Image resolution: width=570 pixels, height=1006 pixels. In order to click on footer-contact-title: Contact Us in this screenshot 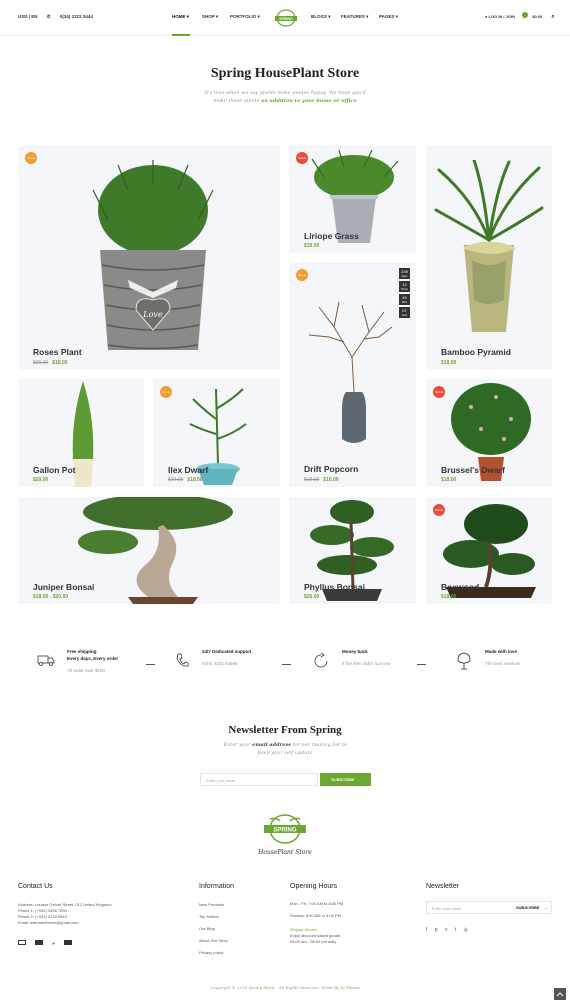, I will do `click(35, 886)`.